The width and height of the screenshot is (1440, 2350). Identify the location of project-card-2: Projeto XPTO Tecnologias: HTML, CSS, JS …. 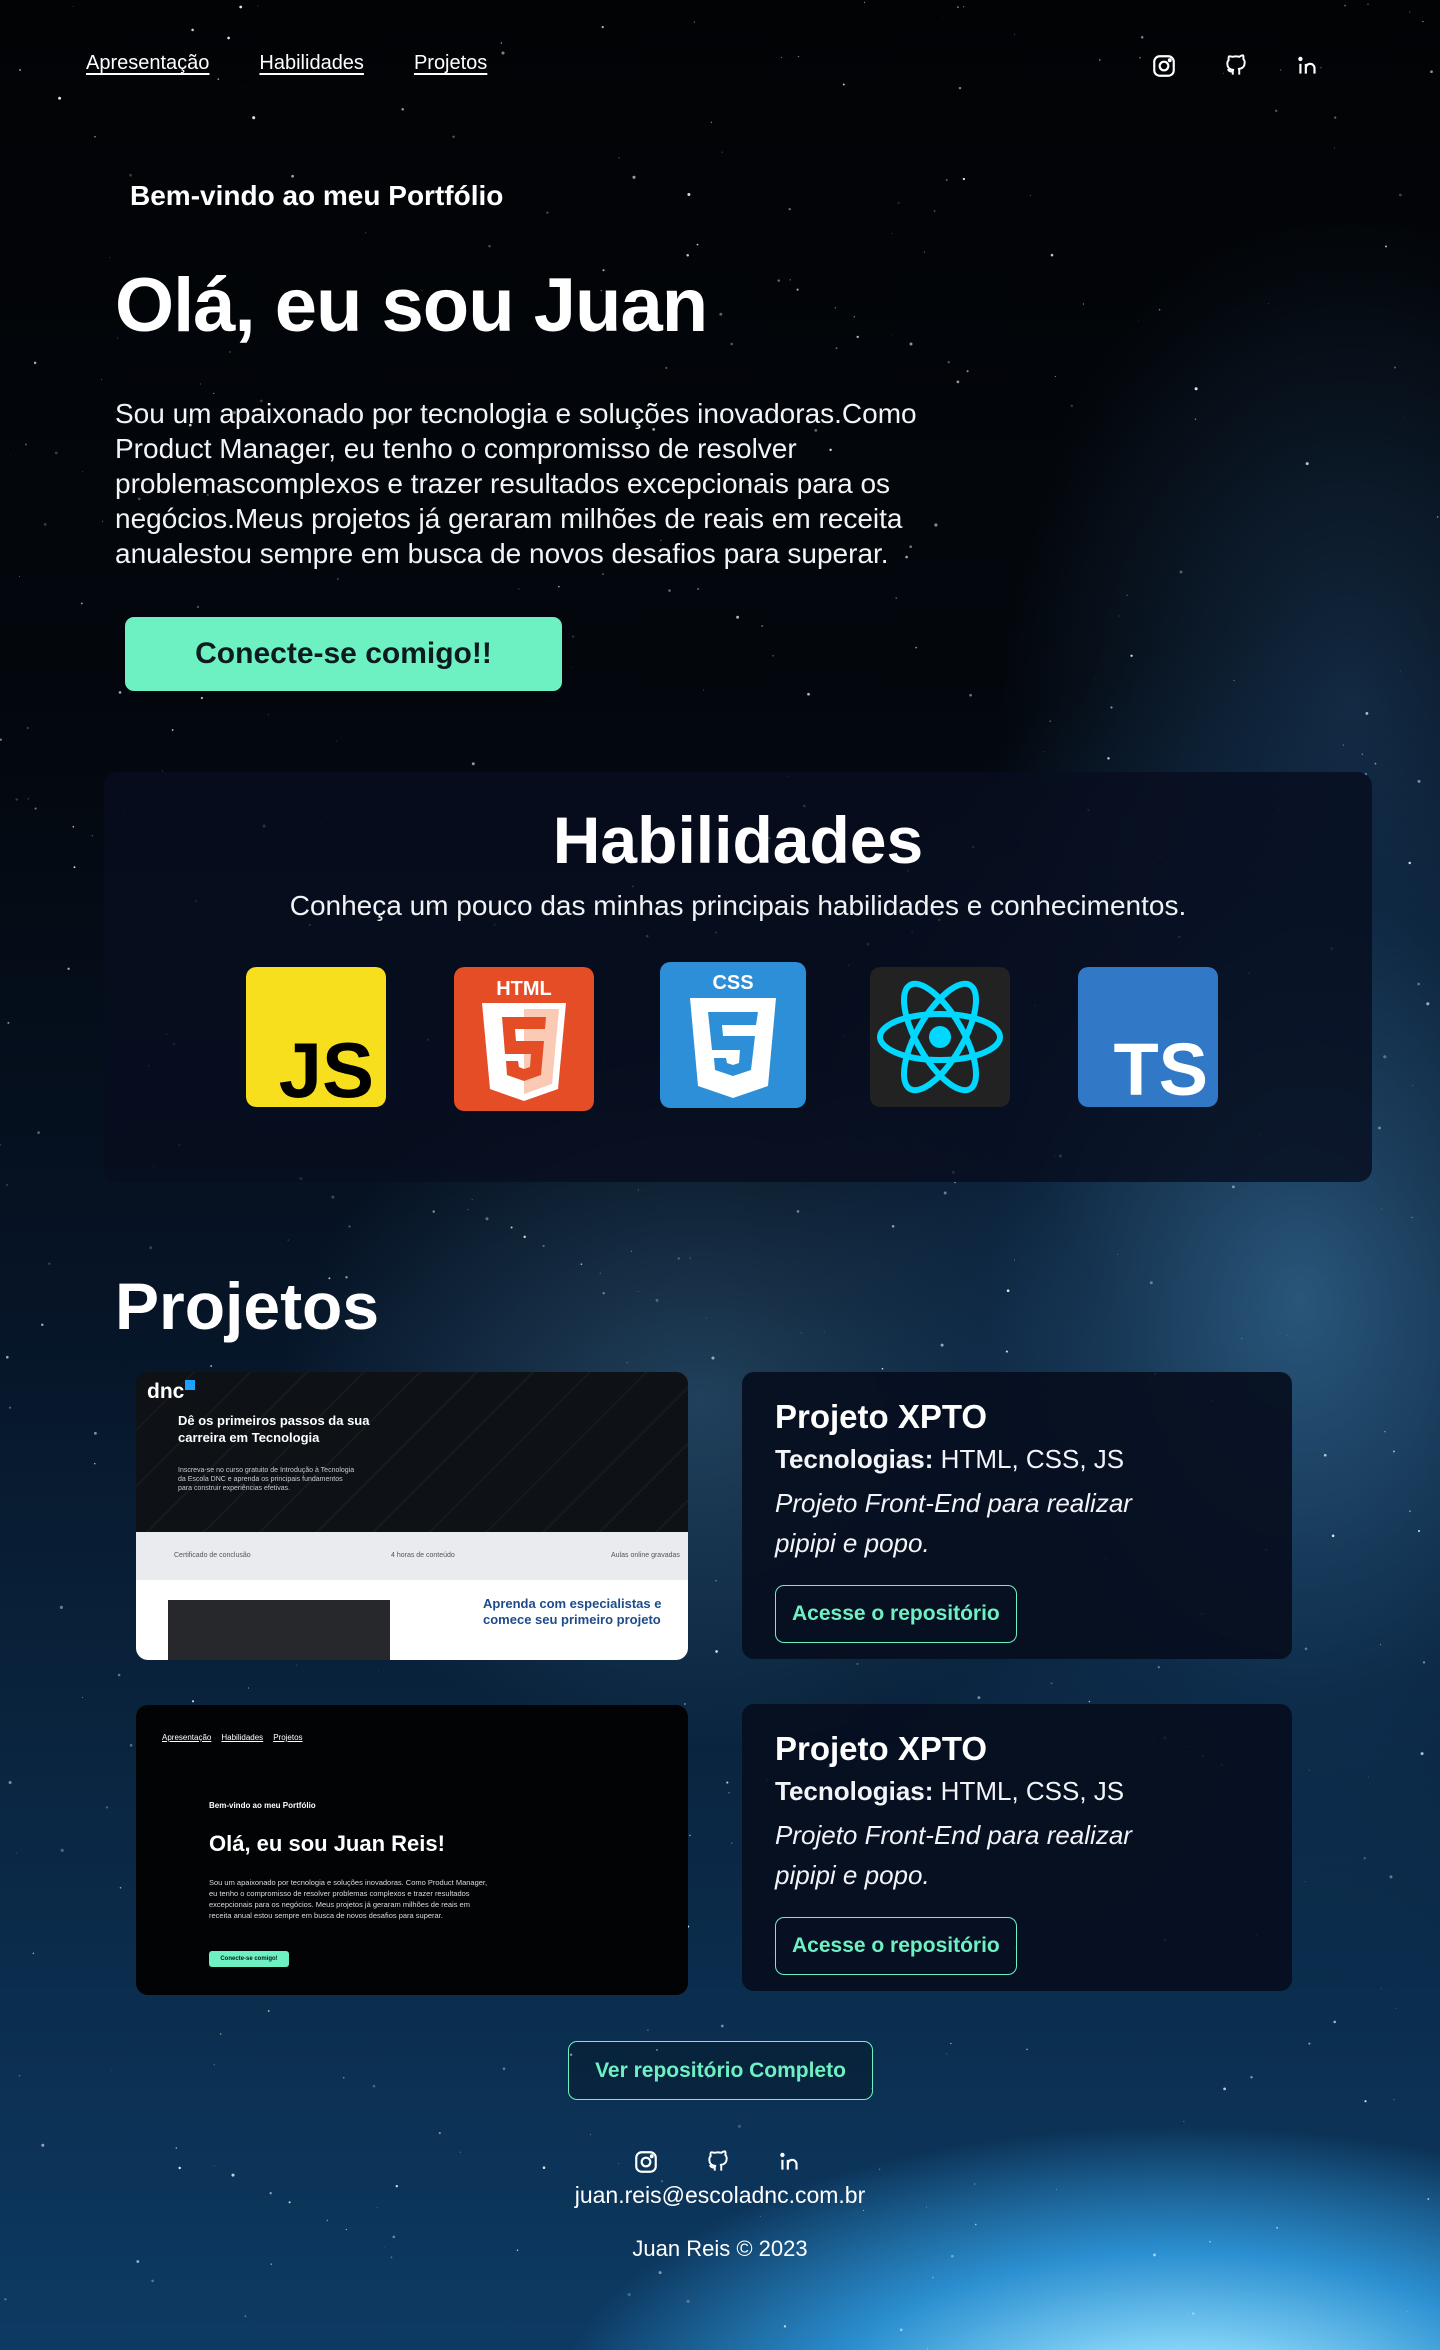
(1017, 1847).